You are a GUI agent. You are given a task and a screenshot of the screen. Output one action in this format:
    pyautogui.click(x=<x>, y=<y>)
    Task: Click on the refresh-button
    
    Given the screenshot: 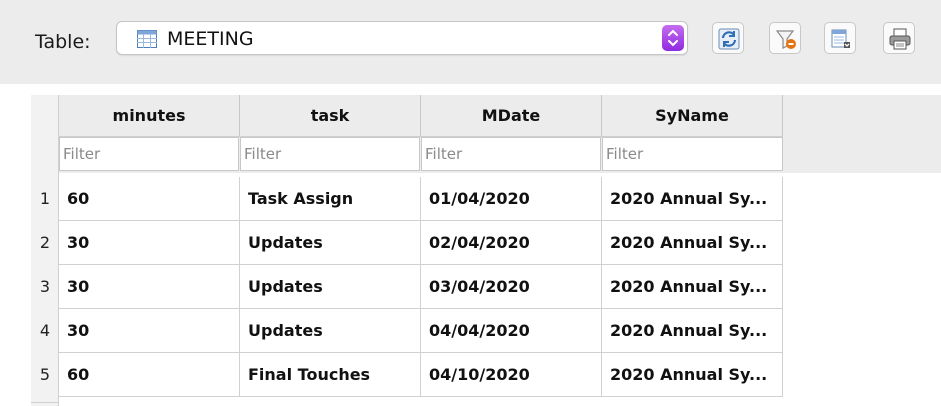 What is the action you would take?
    pyautogui.click(x=728, y=38)
    